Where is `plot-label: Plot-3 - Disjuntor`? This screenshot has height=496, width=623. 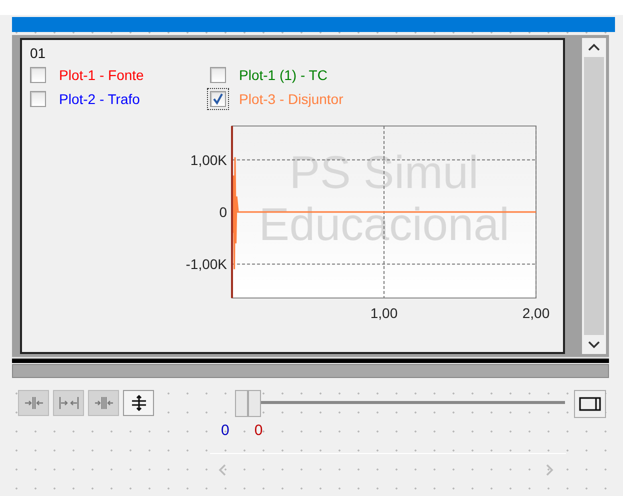 plot-label: Plot-3 - Disjuntor is located at coordinates (291, 99).